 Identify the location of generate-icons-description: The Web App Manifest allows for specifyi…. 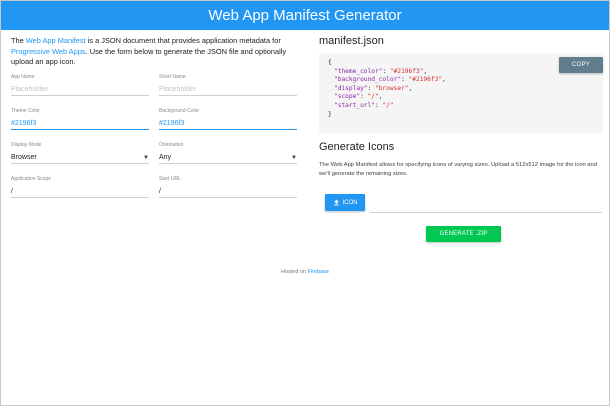
(458, 169).